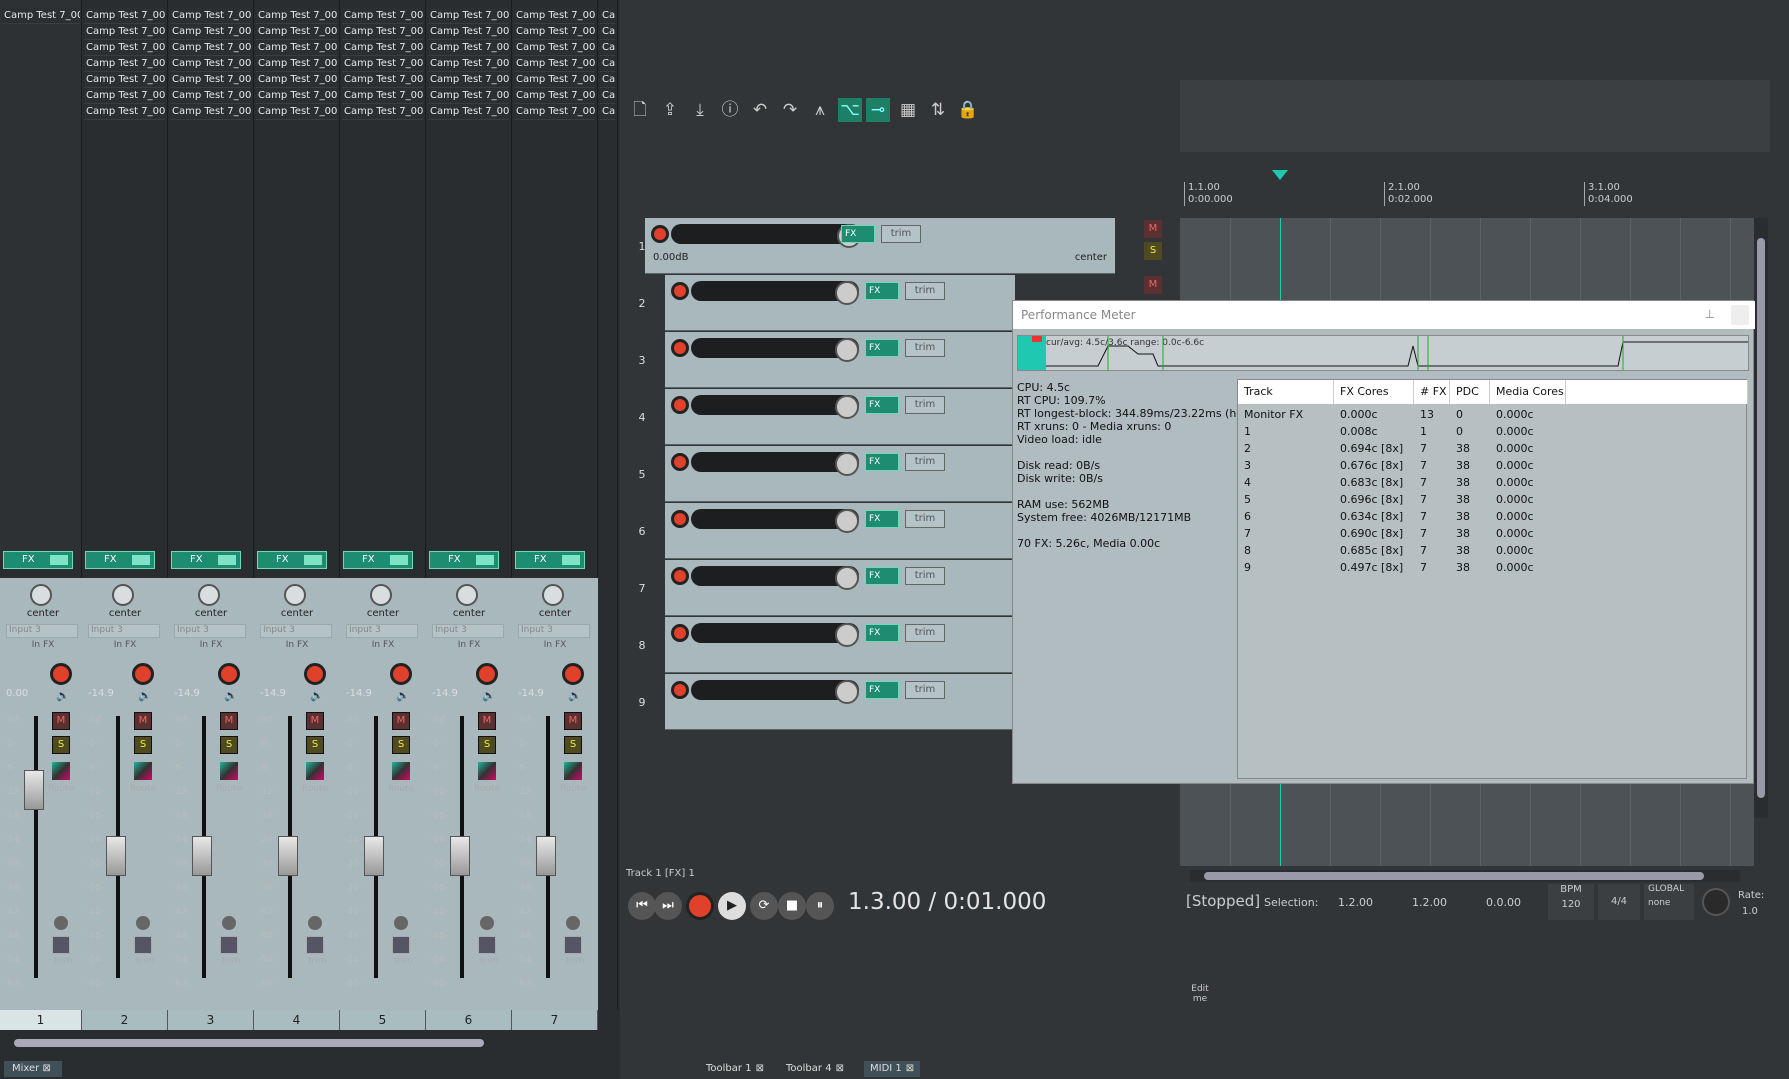 The height and width of the screenshot is (1079, 1789). What do you see at coordinates (790, 110) in the screenshot?
I see `redo-icon: ↷` at bounding box center [790, 110].